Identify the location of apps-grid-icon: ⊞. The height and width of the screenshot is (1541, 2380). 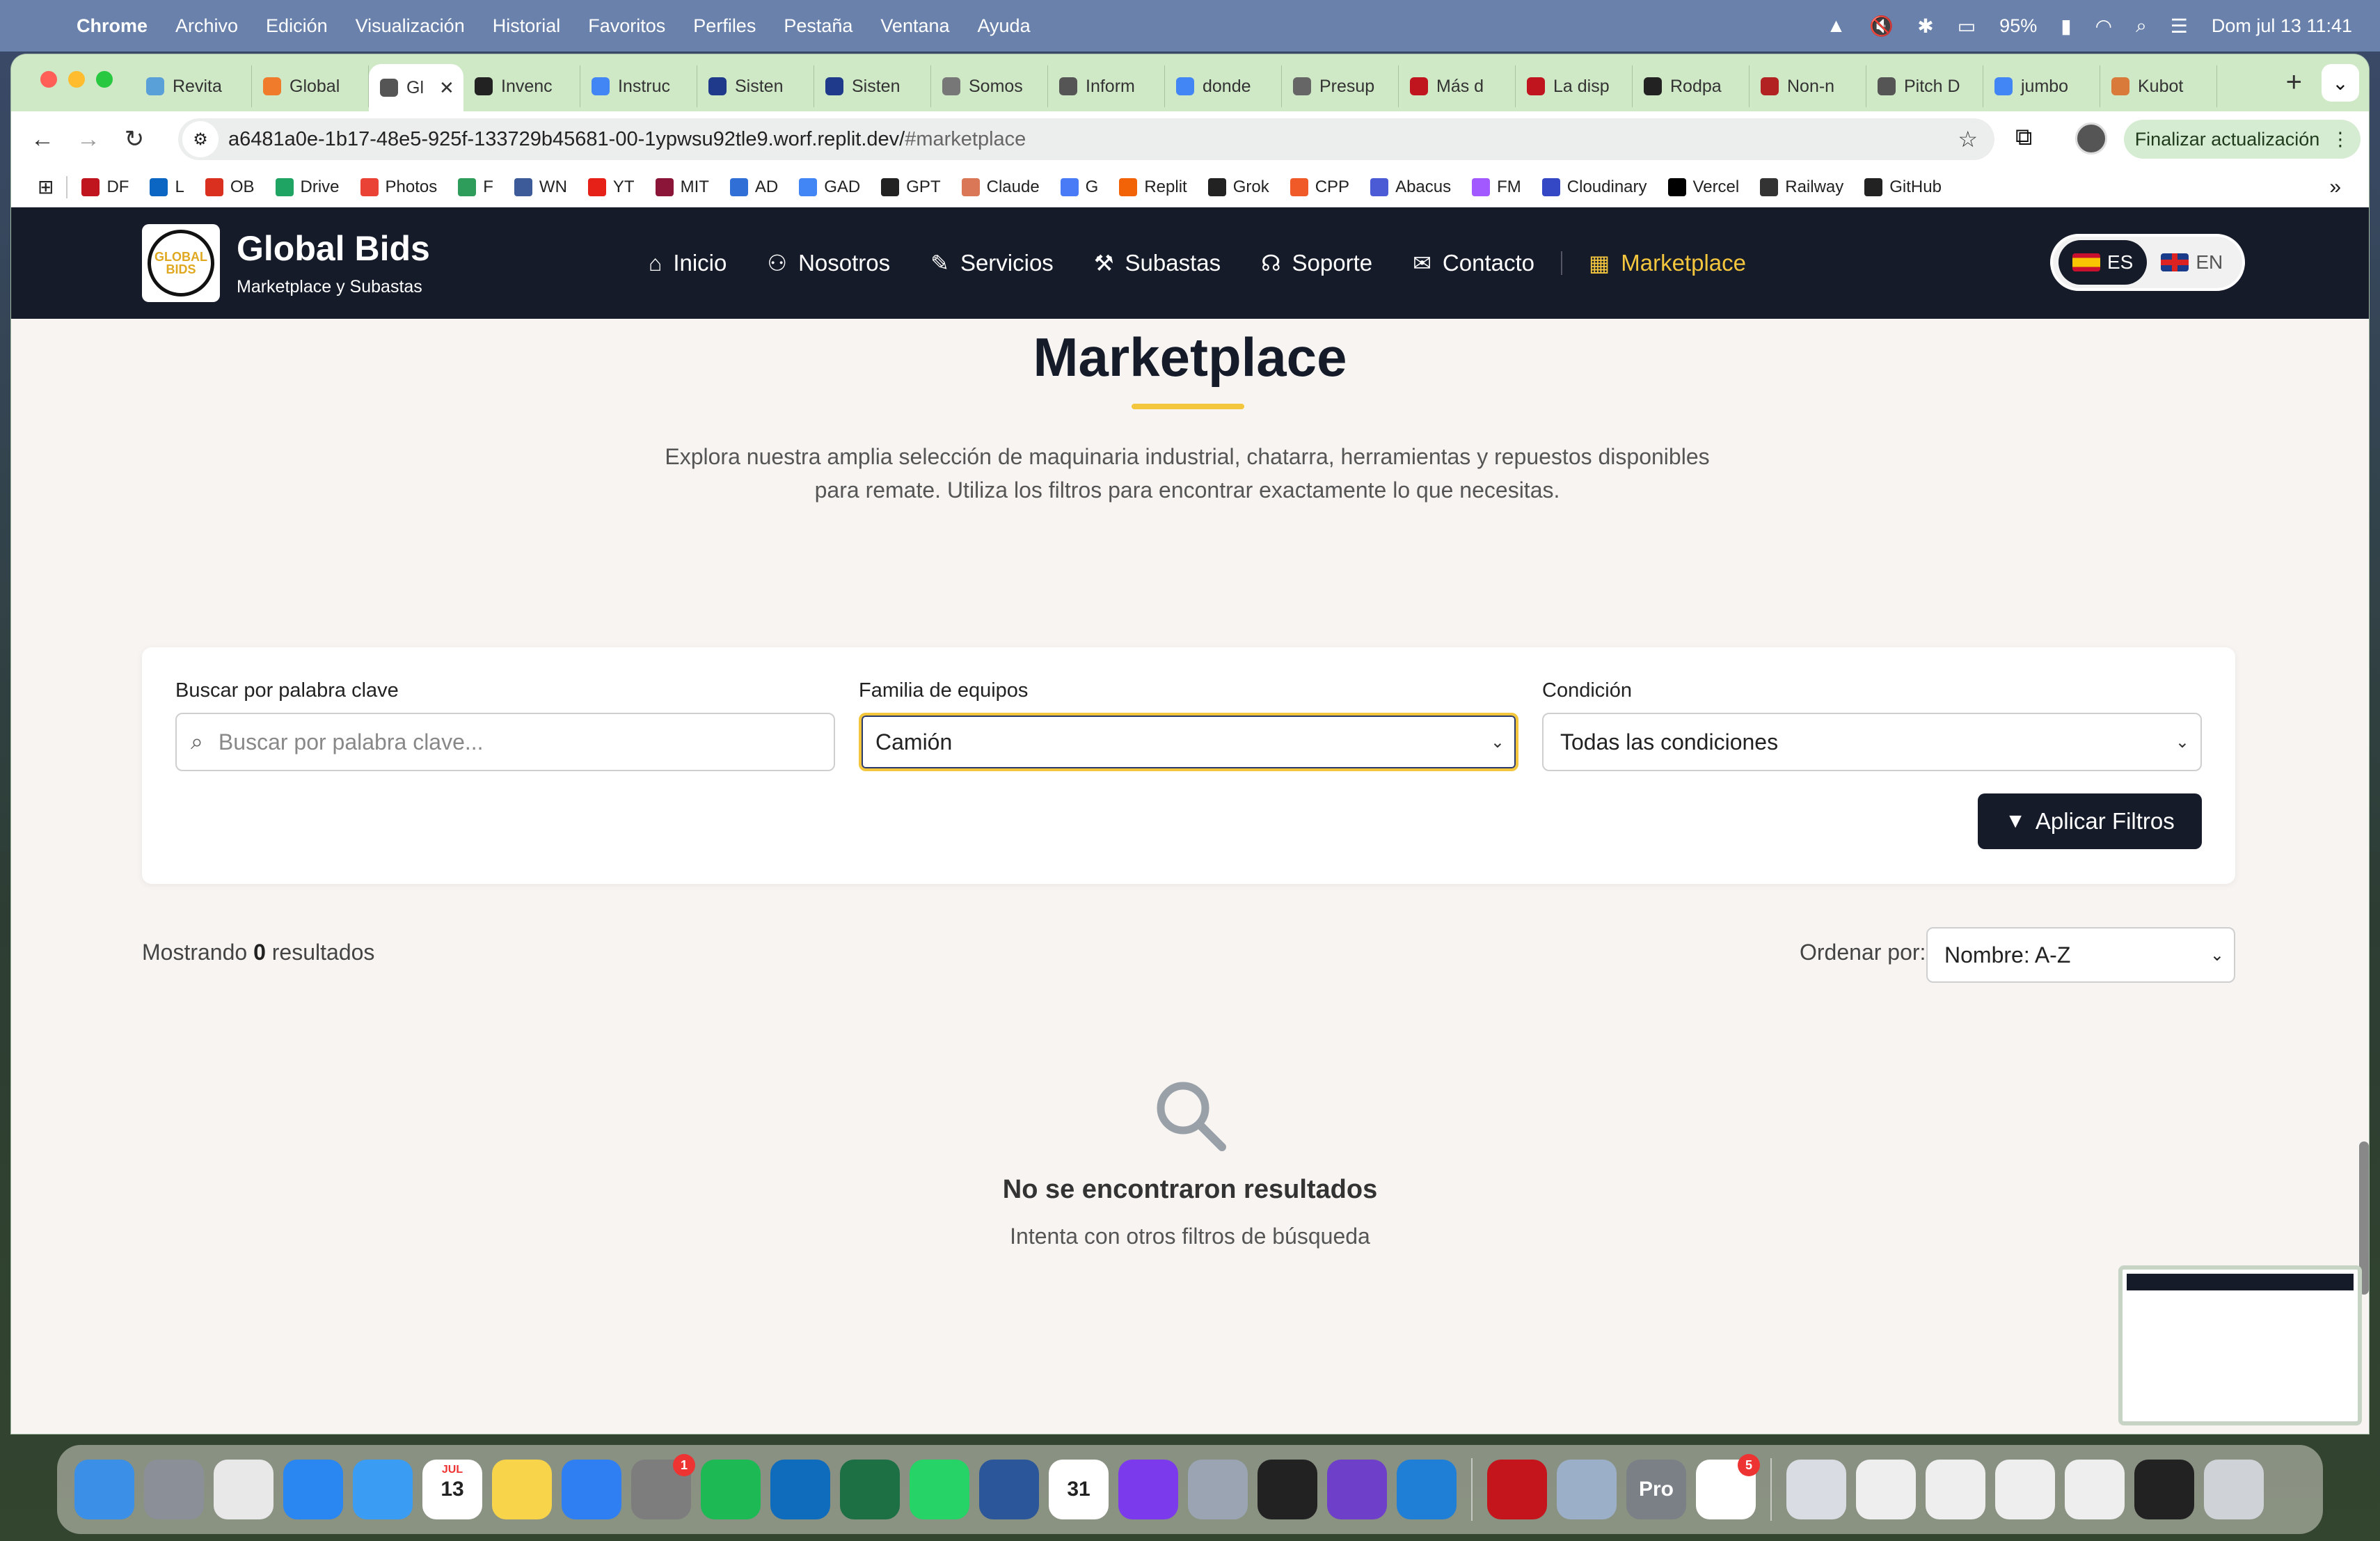
(46, 186).